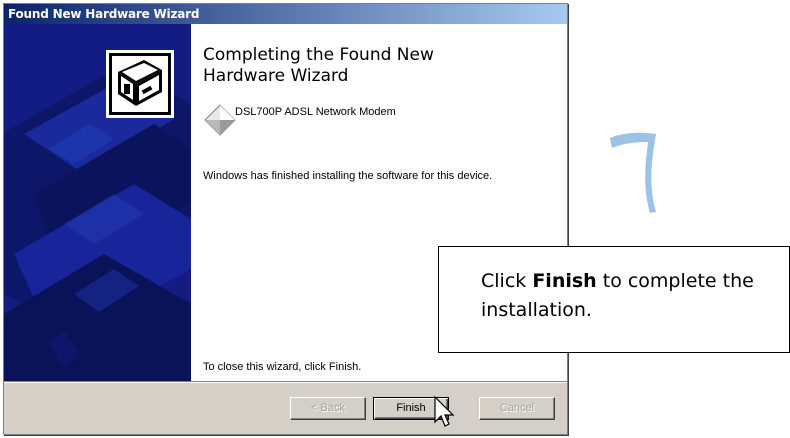 The image size is (790, 438). Describe the element at coordinates (285, 14) in the screenshot. I see `title-bar: Found New Hardware Wizard` at that location.